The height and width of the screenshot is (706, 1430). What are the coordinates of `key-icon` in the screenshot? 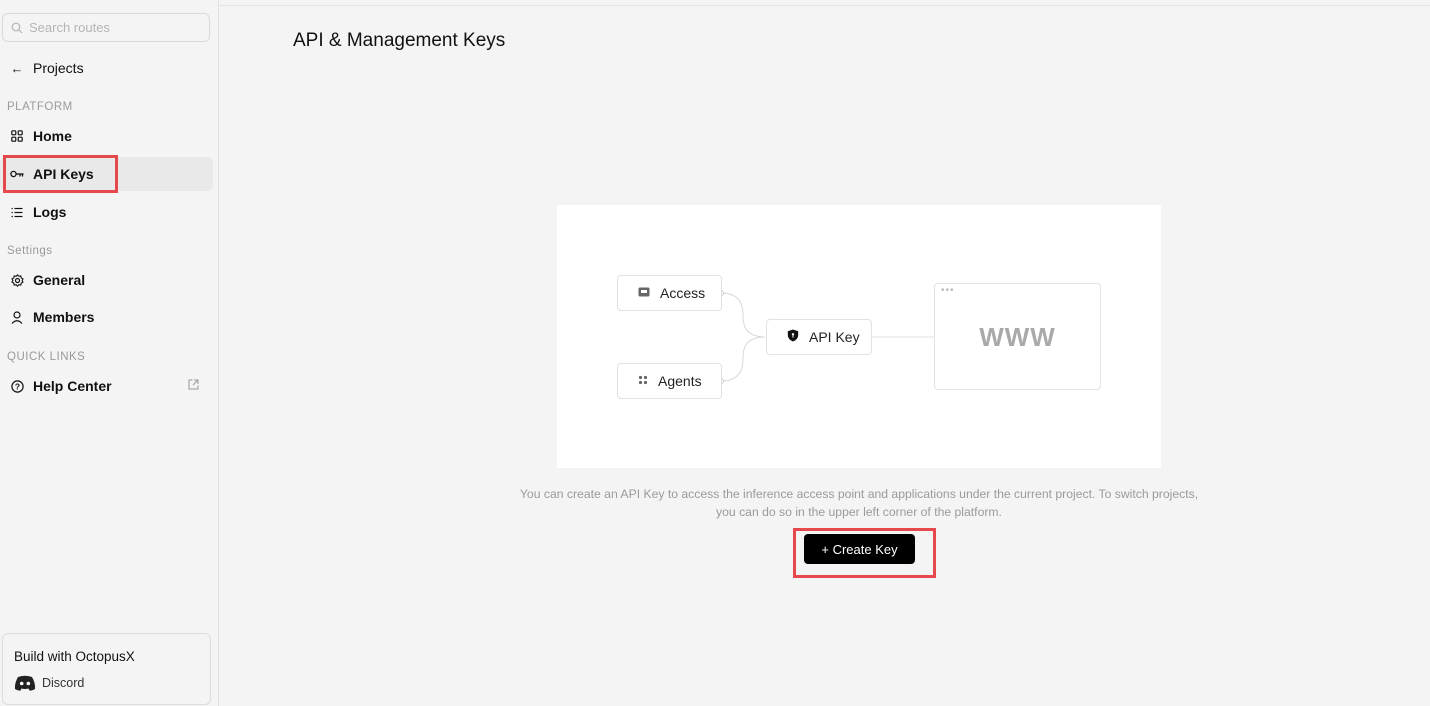 It's located at (17, 174).